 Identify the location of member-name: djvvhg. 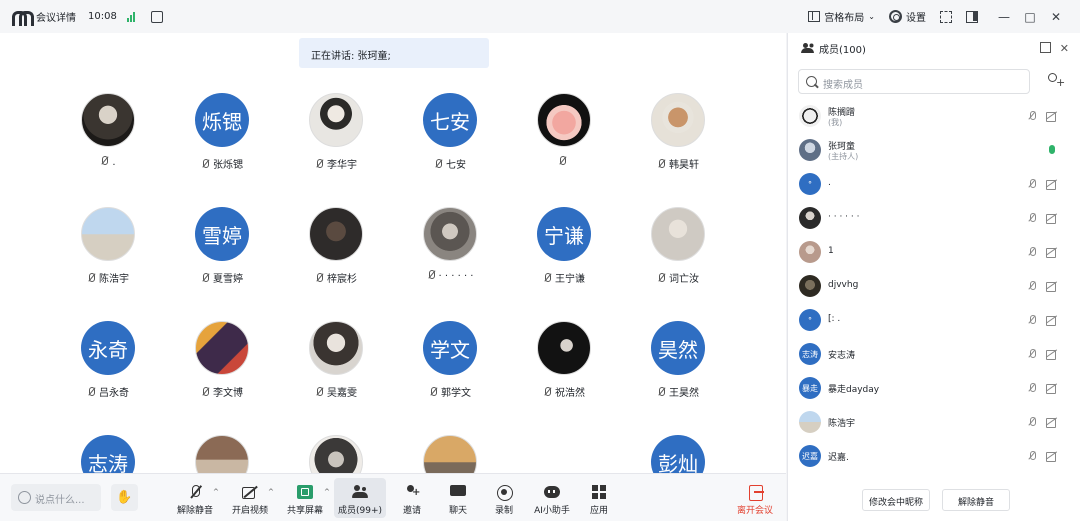
(843, 285).